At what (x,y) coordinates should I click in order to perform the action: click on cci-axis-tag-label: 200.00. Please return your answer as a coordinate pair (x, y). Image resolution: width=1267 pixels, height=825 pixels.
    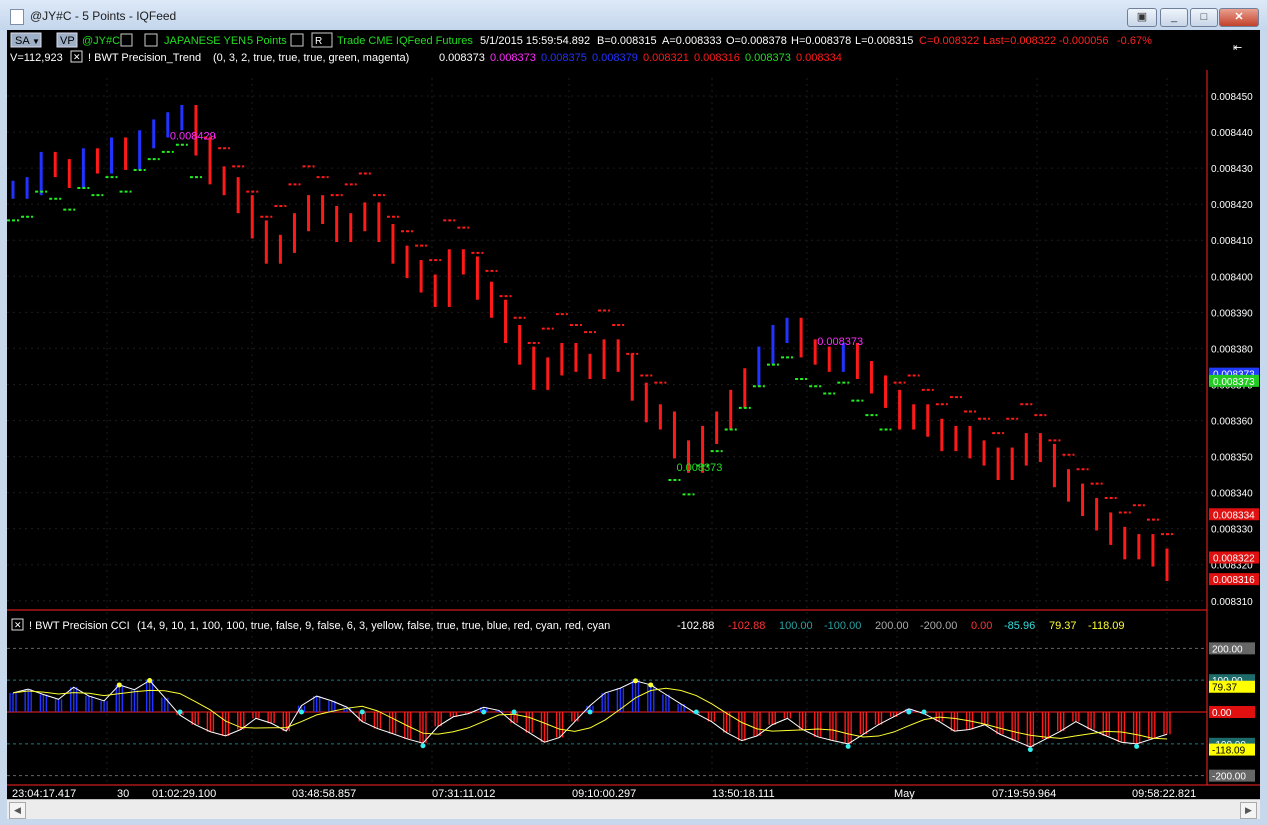
    Looking at the image, I should click on (1227, 649).